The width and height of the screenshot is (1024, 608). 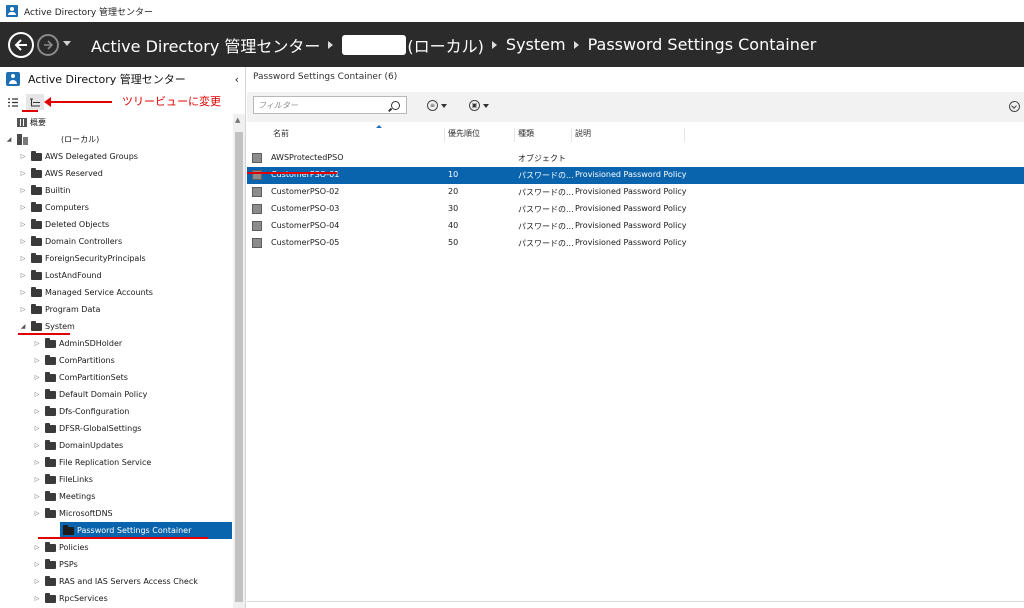 What do you see at coordinates (628, 135) in the screenshot?
I see `column-header-description: 説明` at bounding box center [628, 135].